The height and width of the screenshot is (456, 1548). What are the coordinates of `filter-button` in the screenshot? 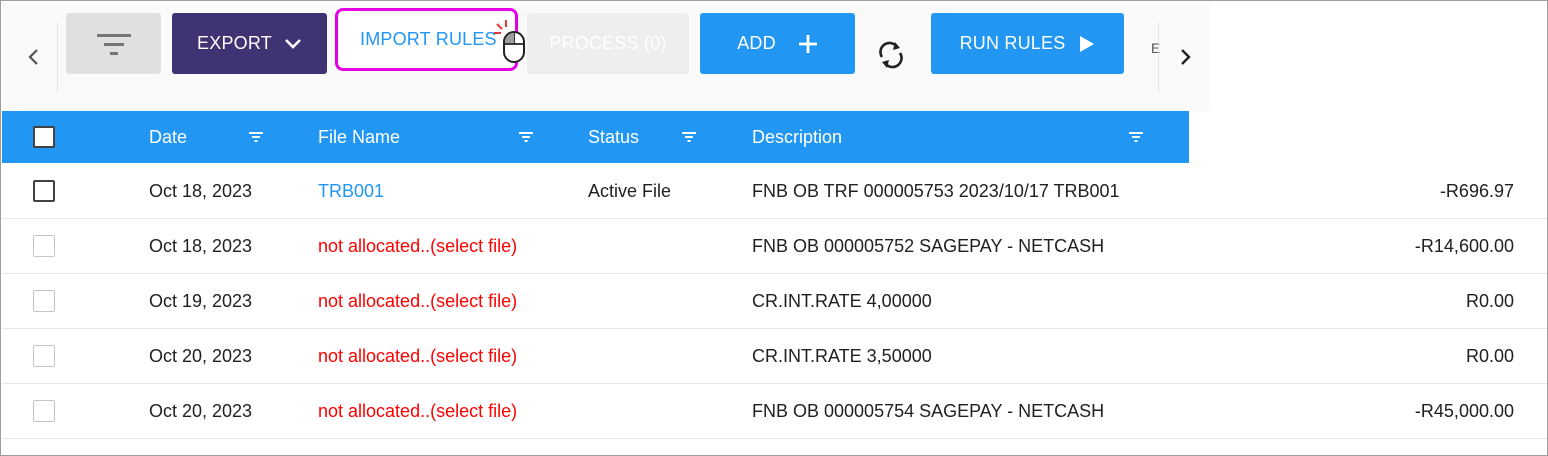 It's located at (113, 43).